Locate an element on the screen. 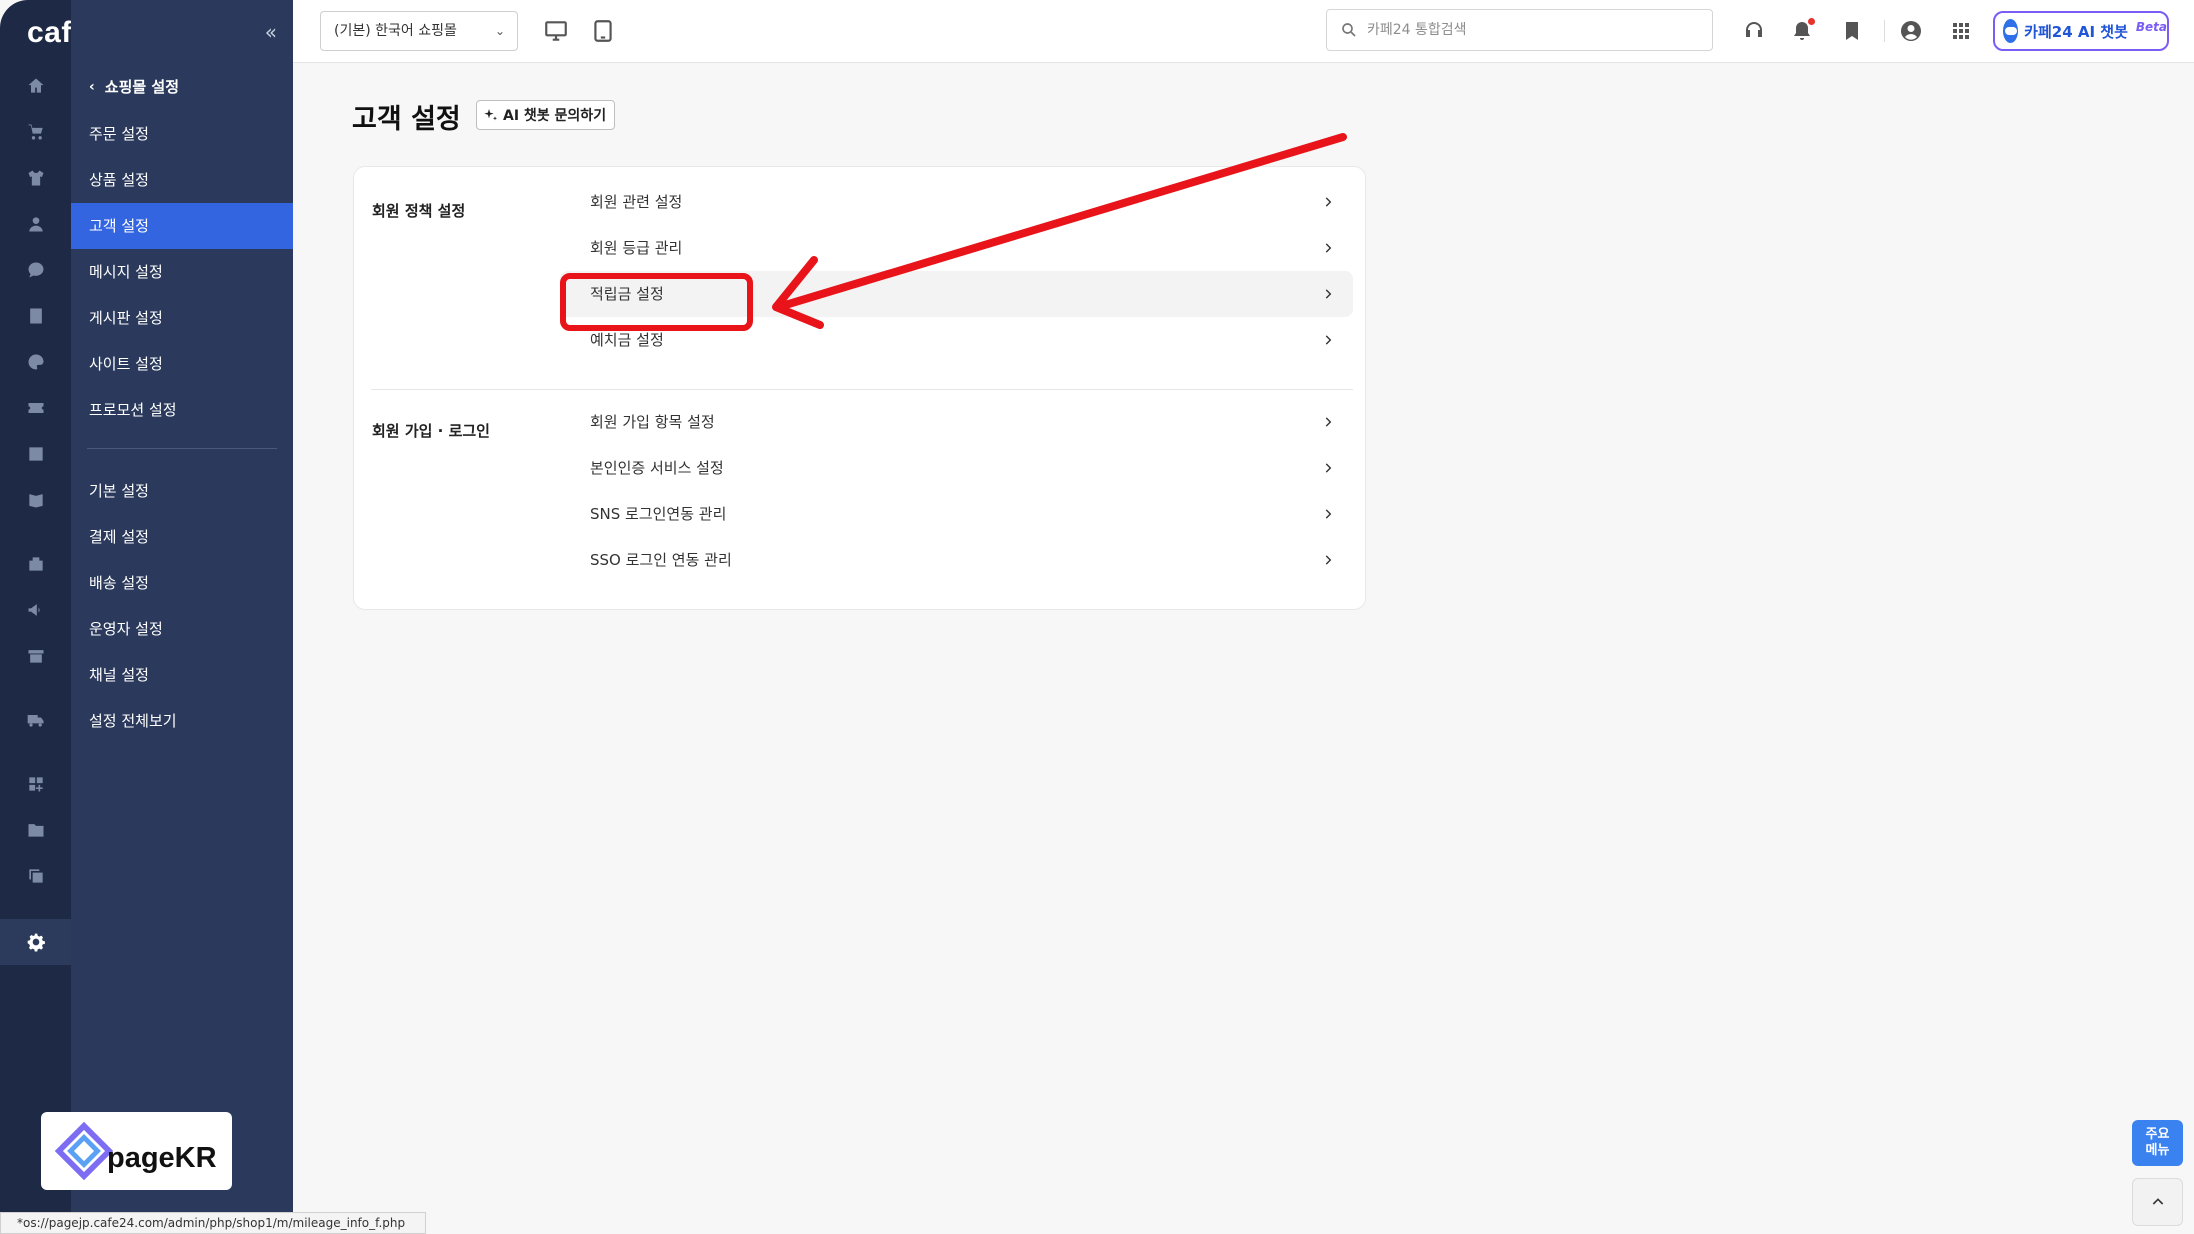  back-to-shop-settings: ‹ 쇼핑몰 설정 is located at coordinates (134, 86).